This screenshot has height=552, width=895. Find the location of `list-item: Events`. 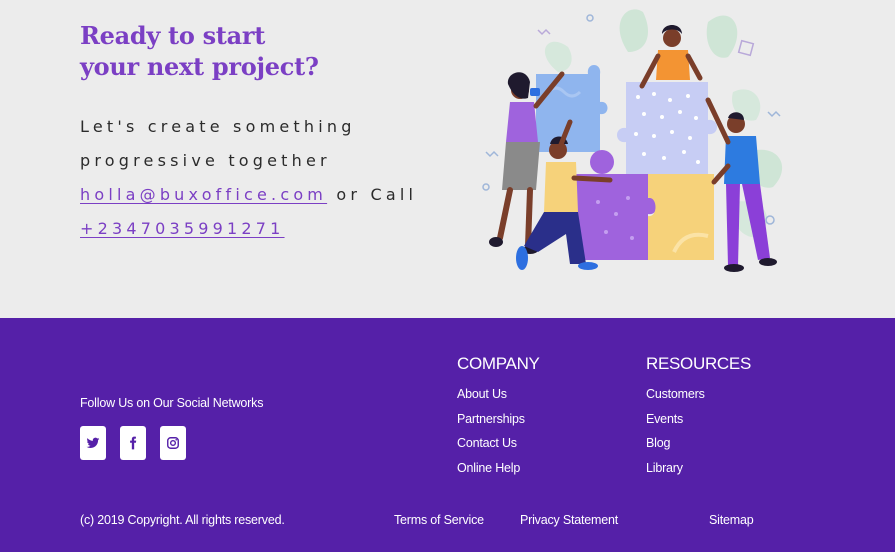

list-item: Events is located at coordinates (698, 419).